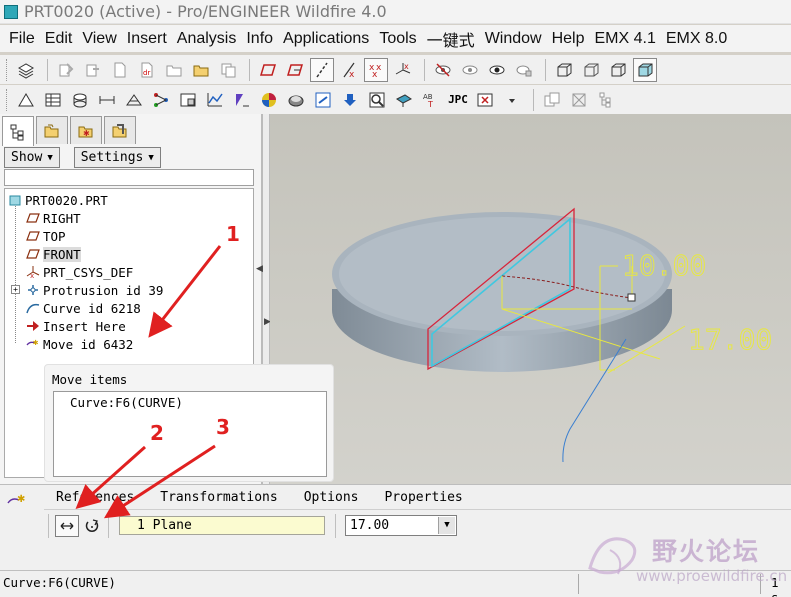 The height and width of the screenshot is (597, 791). What do you see at coordinates (259, 269) in the screenshot?
I see `collapse-left-arrow-icon: ◀` at bounding box center [259, 269].